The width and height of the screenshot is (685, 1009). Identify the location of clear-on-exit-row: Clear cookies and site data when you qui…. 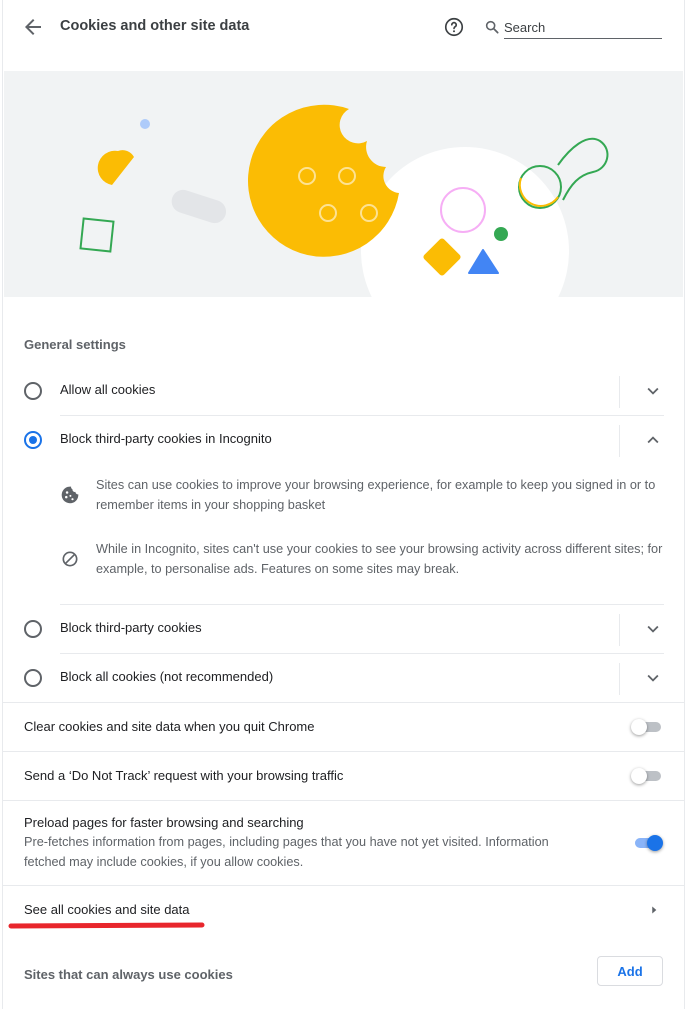
(343, 726).